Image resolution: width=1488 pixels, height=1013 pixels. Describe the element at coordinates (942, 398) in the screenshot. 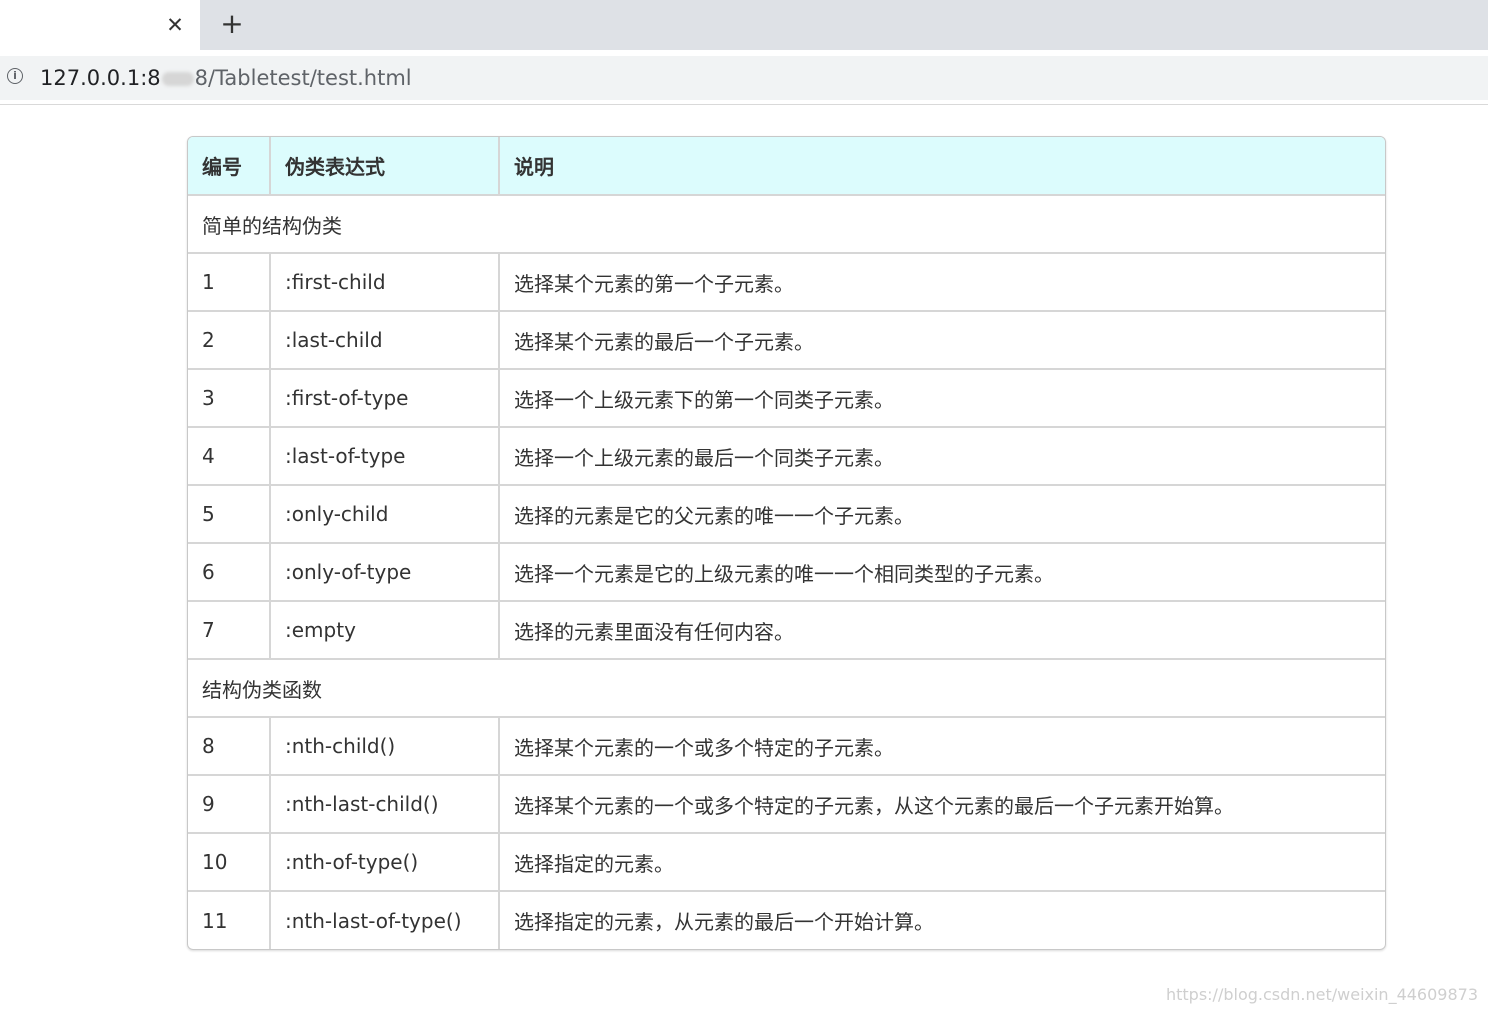

I see `row-description: 选择一个上级元素下的第一个同类子元素。` at that location.